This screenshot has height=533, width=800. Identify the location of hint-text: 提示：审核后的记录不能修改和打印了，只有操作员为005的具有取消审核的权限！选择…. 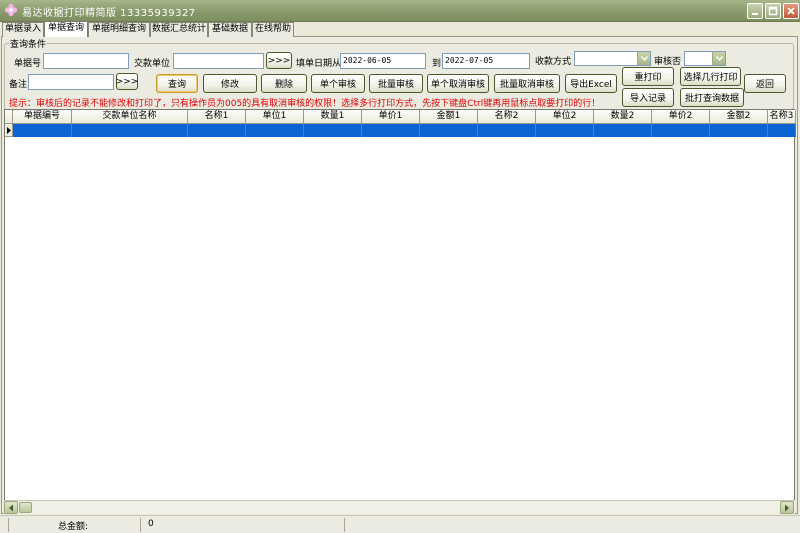
(305, 104).